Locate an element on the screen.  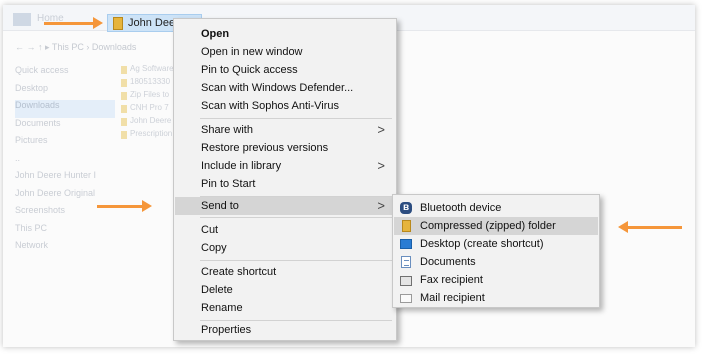
nav-item-downloads: Downloads is located at coordinates (65, 109).